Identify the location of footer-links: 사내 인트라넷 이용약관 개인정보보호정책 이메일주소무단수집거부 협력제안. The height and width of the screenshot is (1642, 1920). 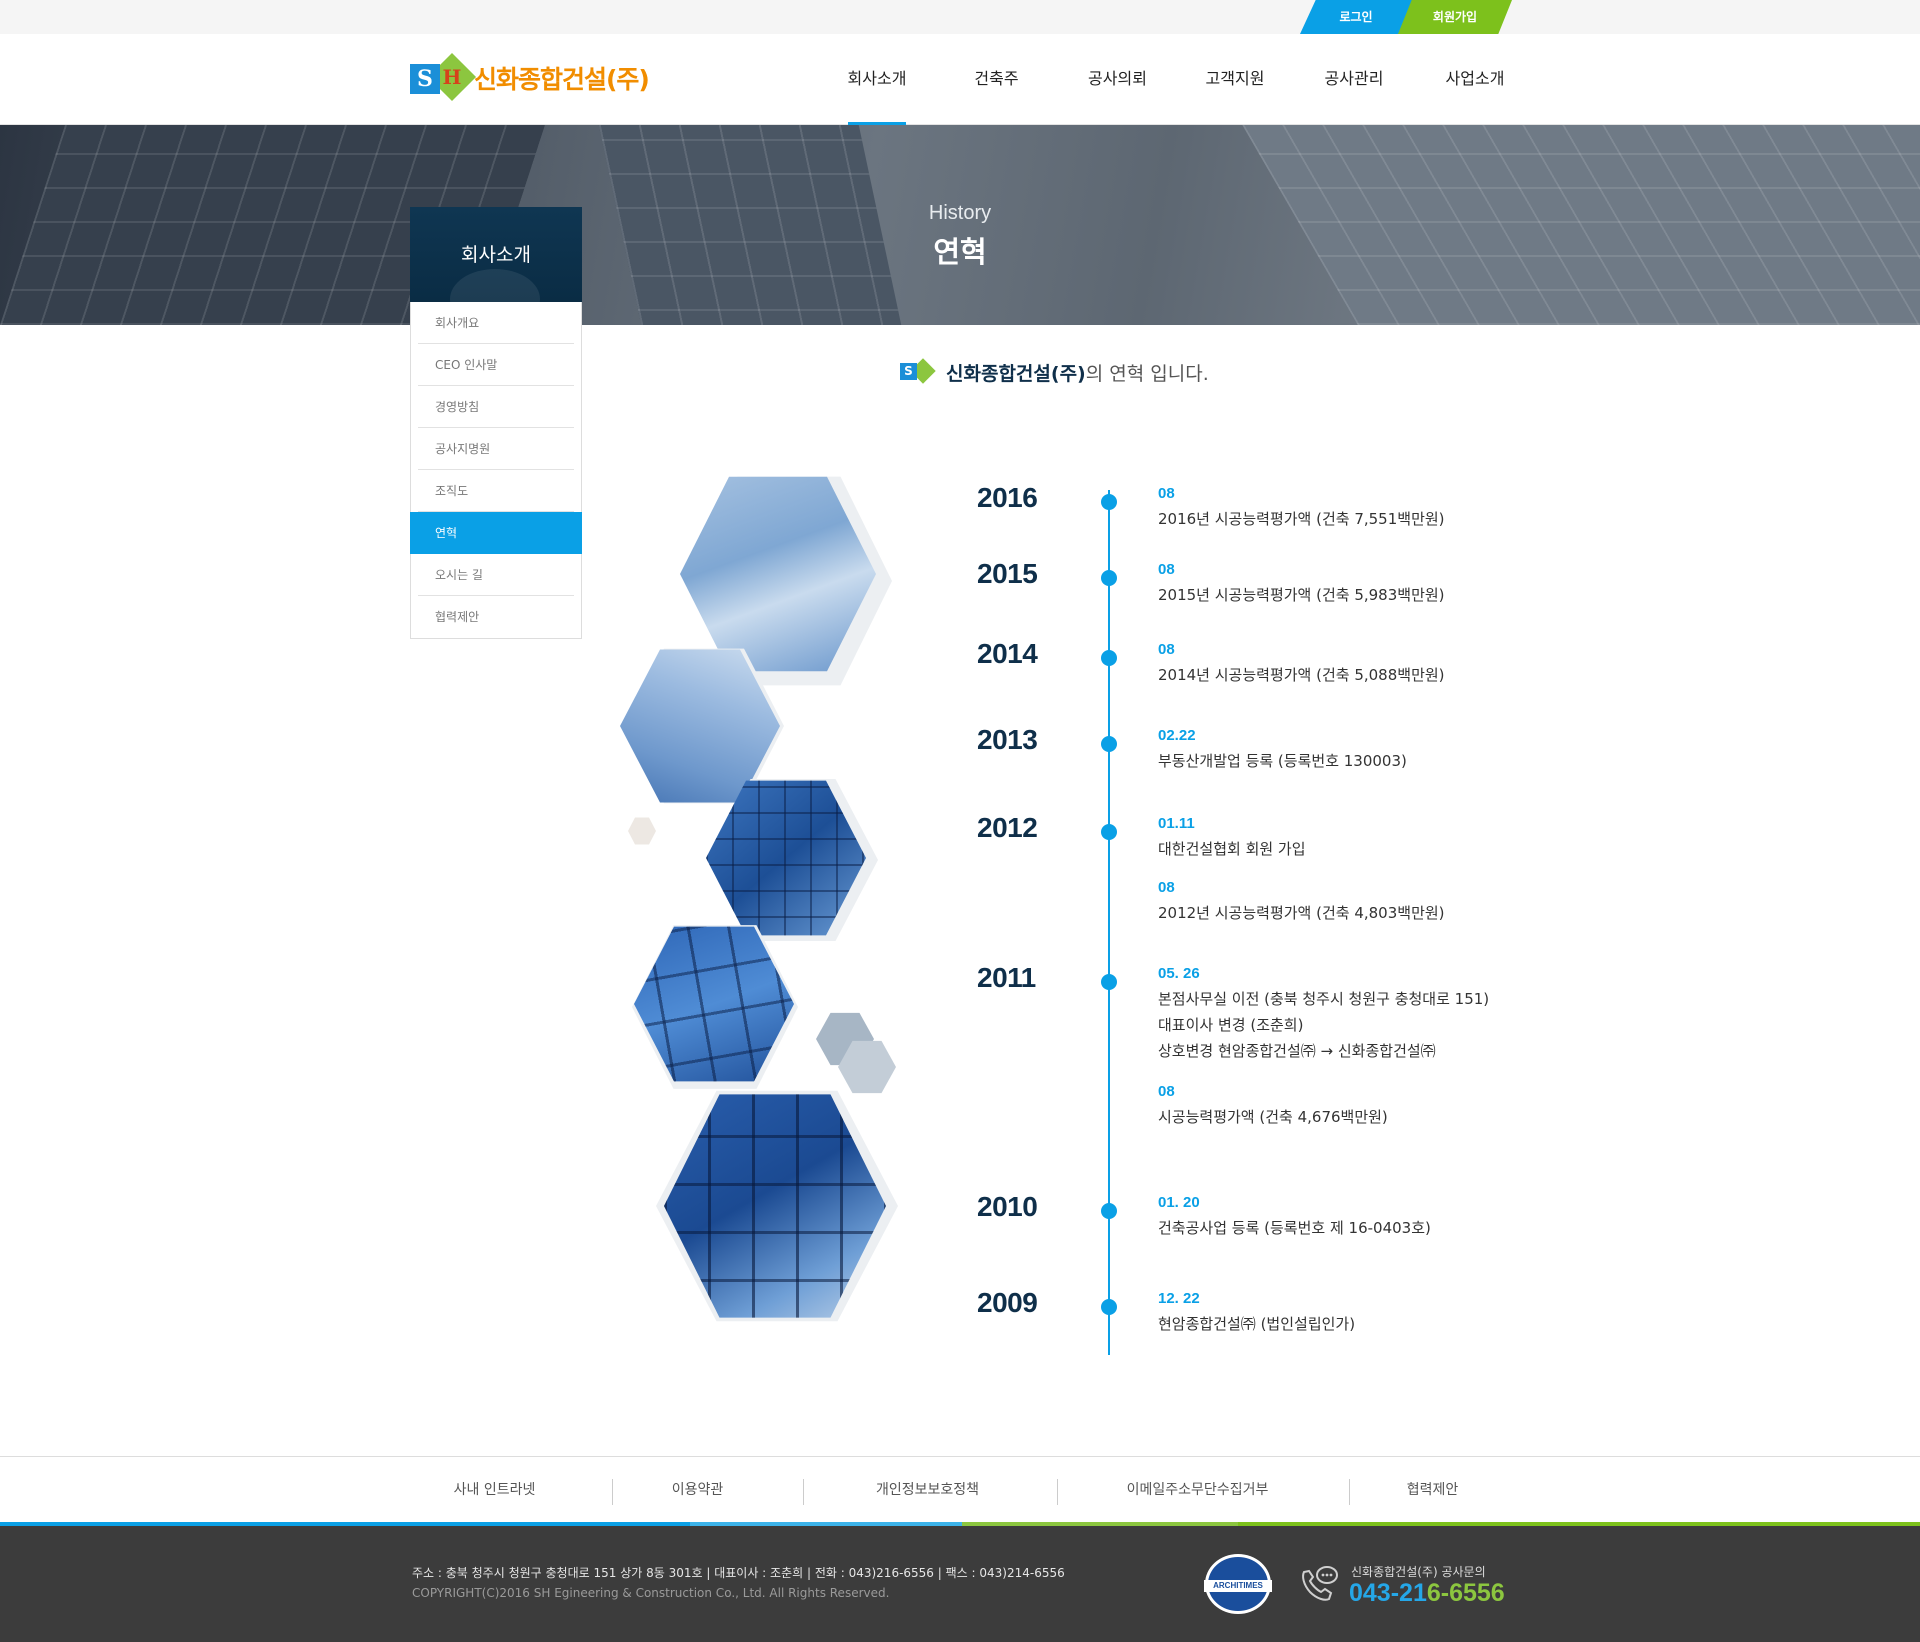
(960, 1489).